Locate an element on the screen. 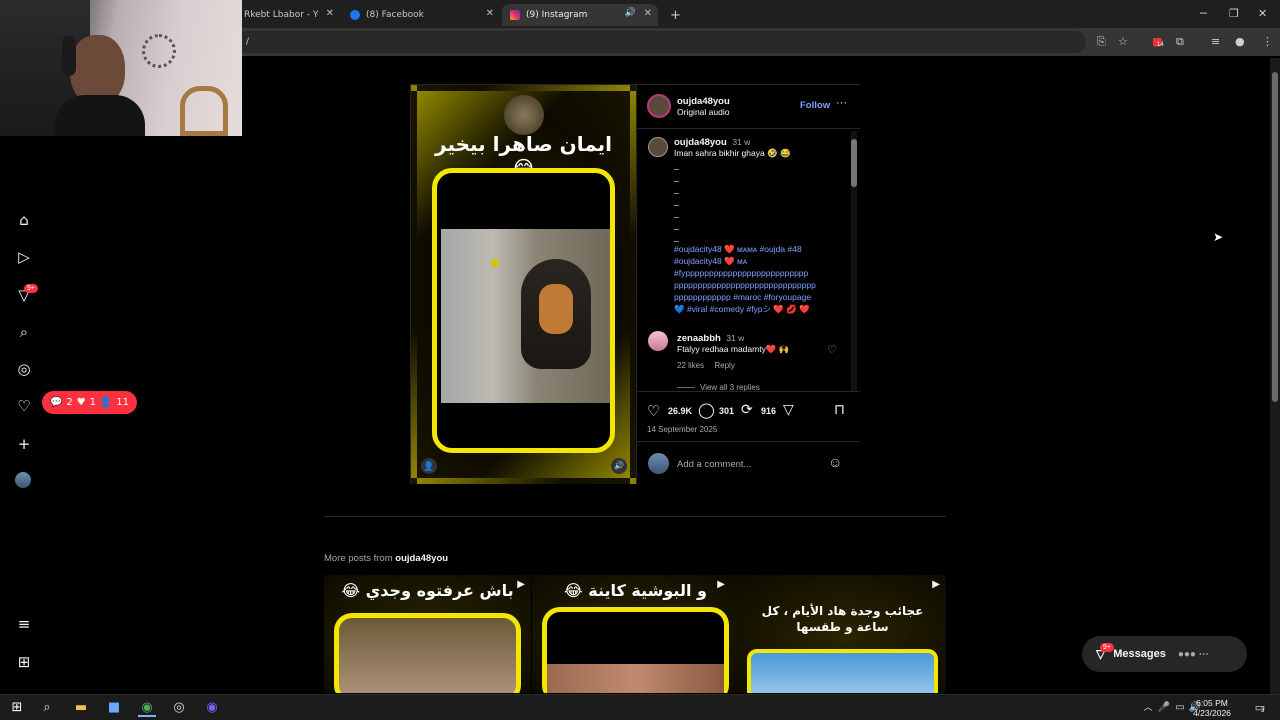 The width and height of the screenshot is (1280, 720). comment-text: Ftalyy redhaa madamty❤️ 🙌 is located at coordinates (733, 349).